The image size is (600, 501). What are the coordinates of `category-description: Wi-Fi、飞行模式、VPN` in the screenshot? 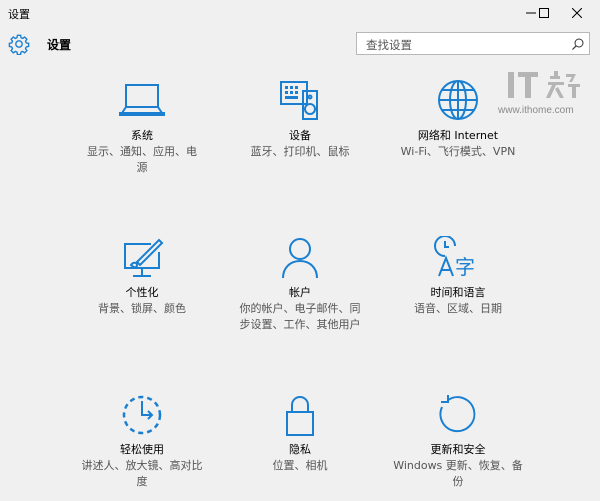 It's located at (458, 151).